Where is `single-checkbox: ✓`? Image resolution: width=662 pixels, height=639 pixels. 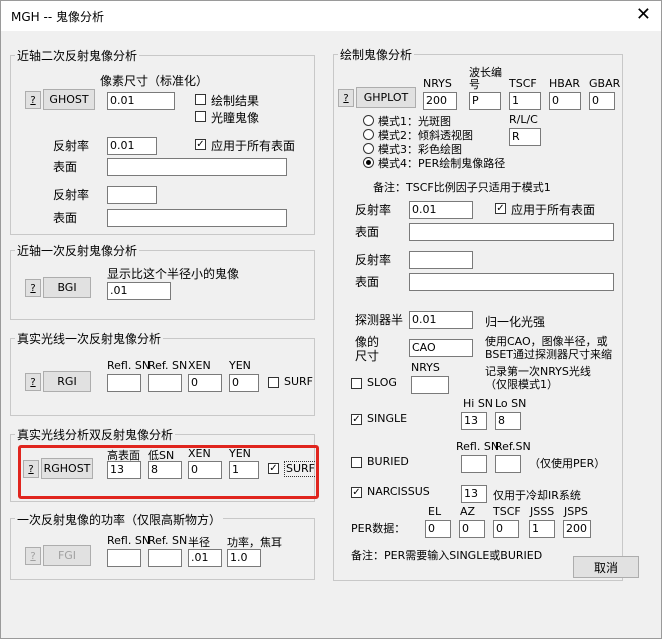
single-checkbox: ✓ is located at coordinates (356, 419).